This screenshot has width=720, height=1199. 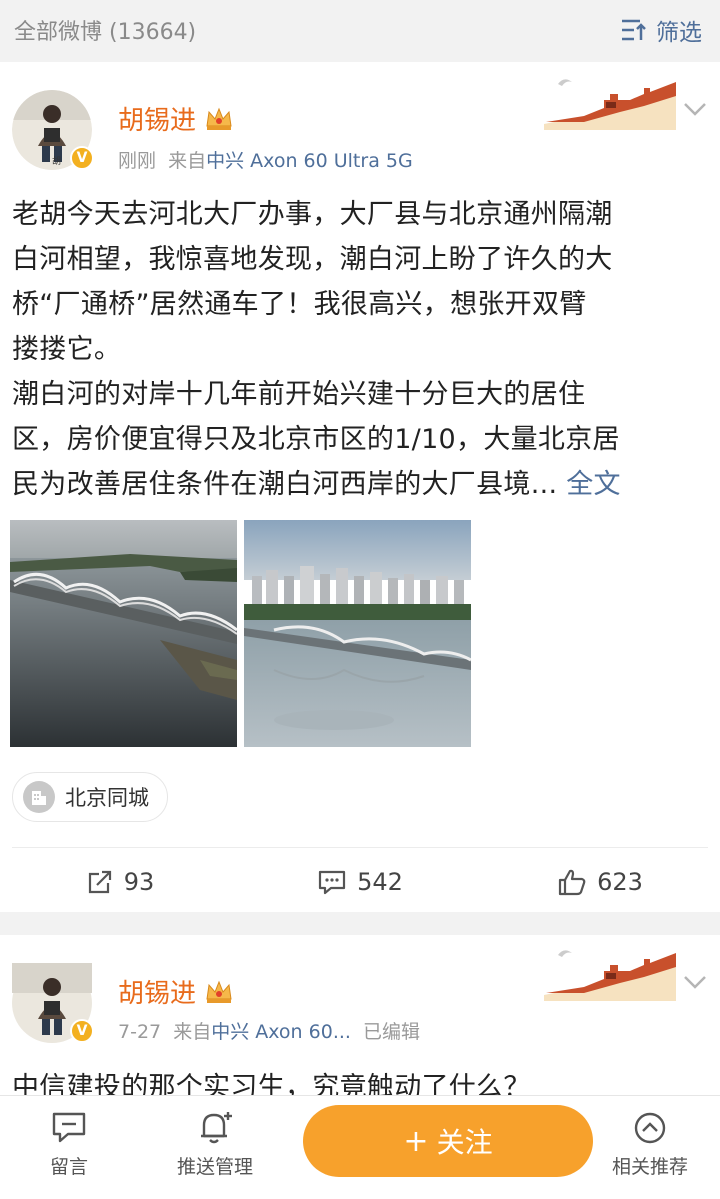 I want to click on bell-plus-icon, so click(x=216, y=1128).